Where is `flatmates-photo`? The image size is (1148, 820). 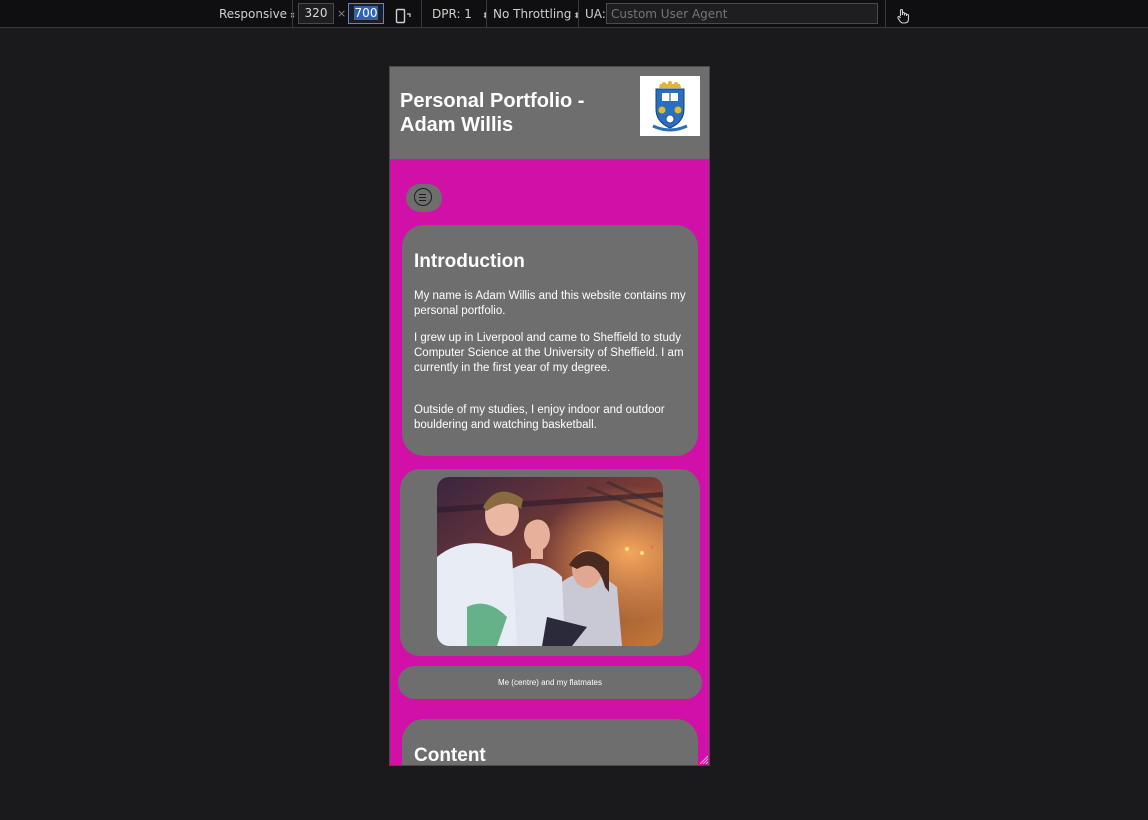 flatmates-photo is located at coordinates (550, 561).